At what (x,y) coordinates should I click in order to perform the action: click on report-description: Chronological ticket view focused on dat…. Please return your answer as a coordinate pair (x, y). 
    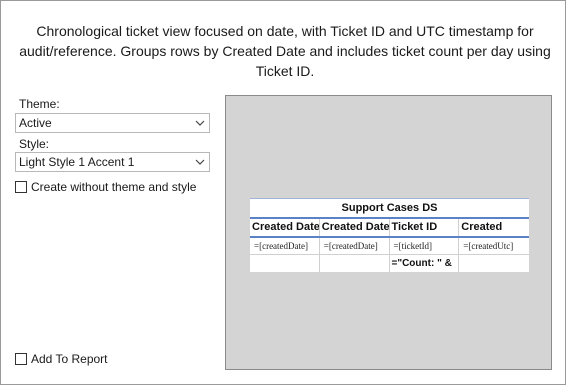
    Looking at the image, I should click on (285, 51).